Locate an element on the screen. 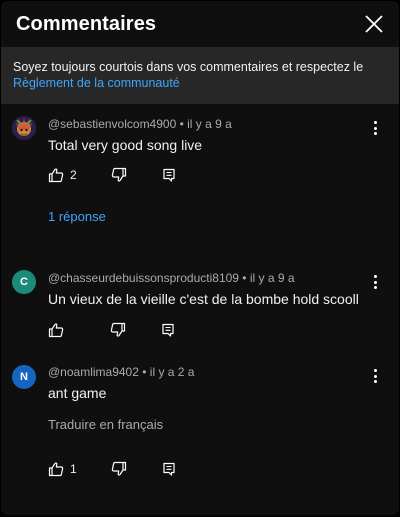 This screenshot has width=400, height=517. like-count: 1 is located at coordinates (73, 469).